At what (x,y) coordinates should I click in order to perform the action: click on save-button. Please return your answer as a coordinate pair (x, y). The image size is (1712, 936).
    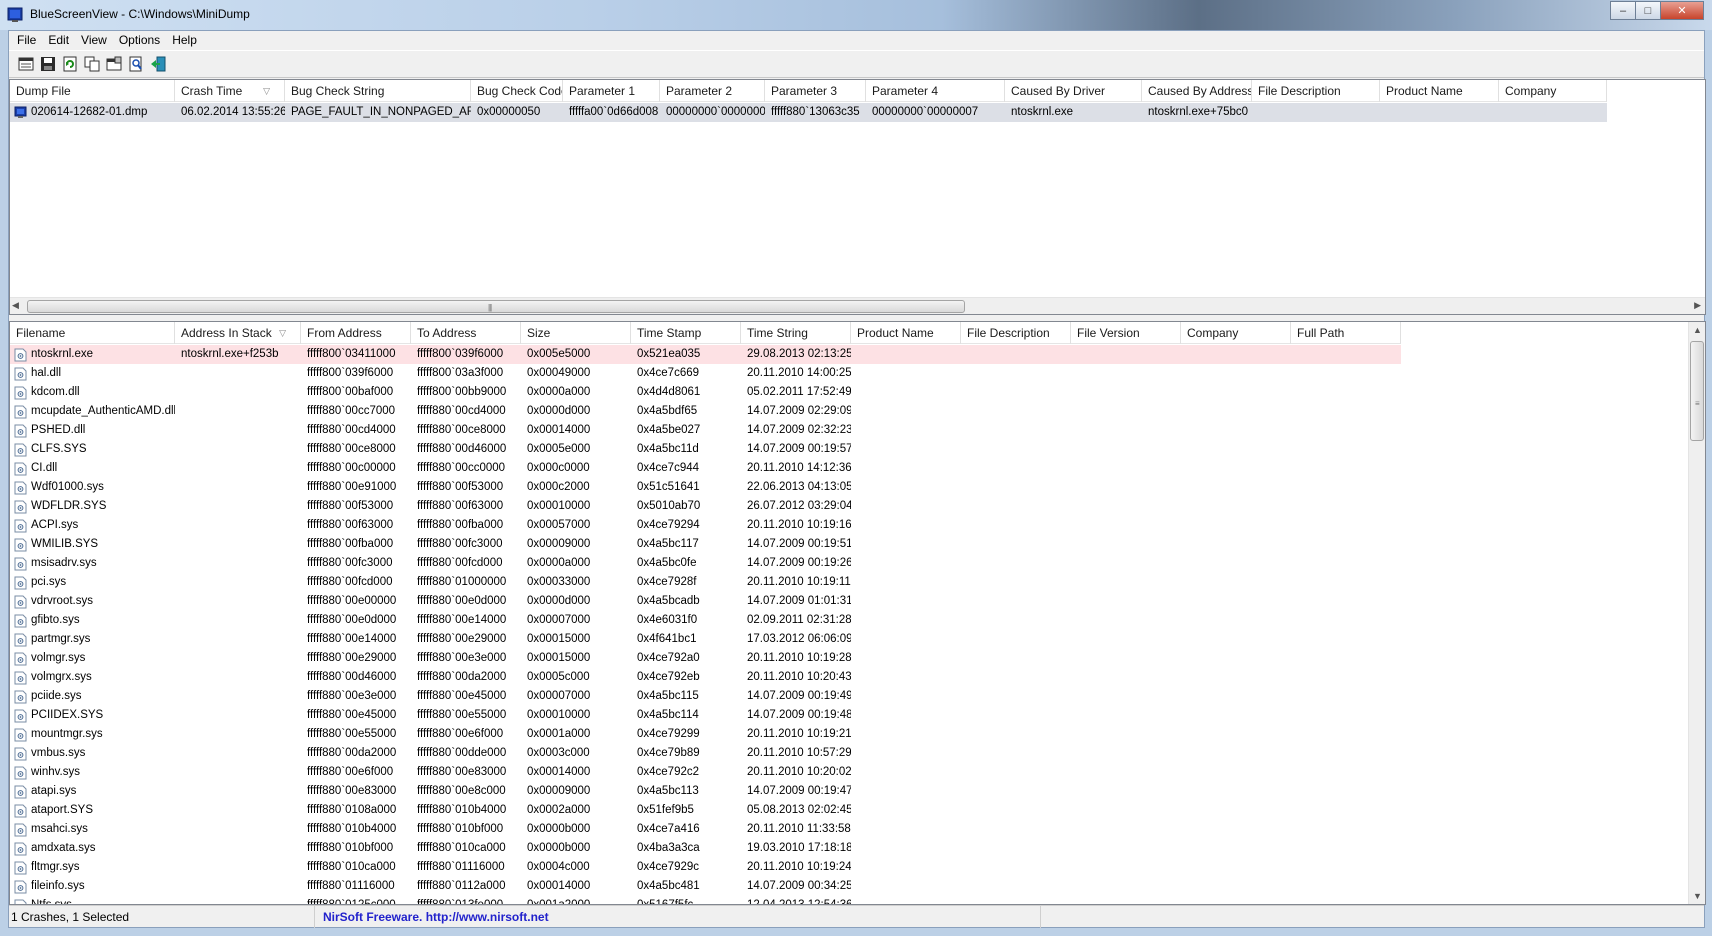
    Looking at the image, I should click on (48, 64).